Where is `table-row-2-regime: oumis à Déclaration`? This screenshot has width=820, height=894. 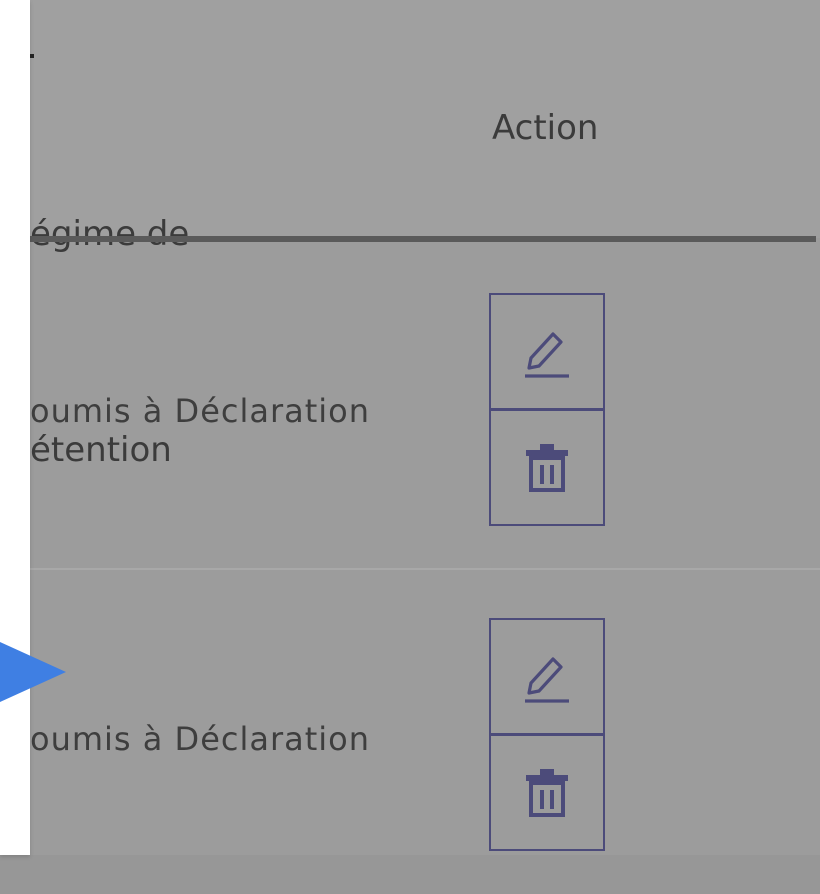
table-row-2-regime: oumis à Déclaration is located at coordinates (200, 739).